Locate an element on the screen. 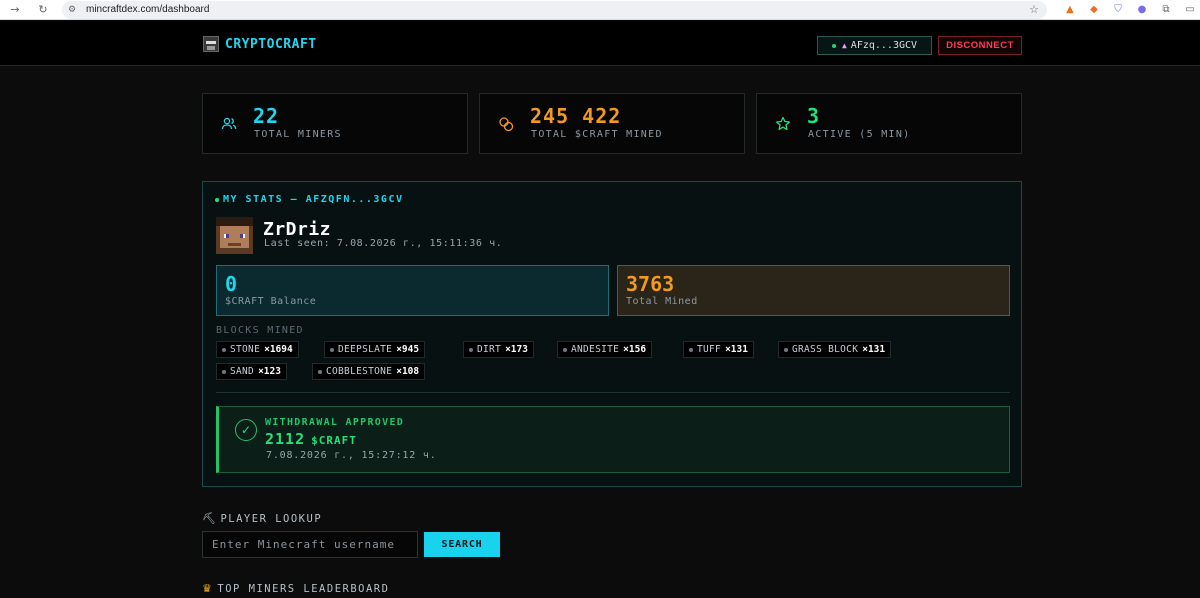  block-name: DIRT is located at coordinates (489, 349).